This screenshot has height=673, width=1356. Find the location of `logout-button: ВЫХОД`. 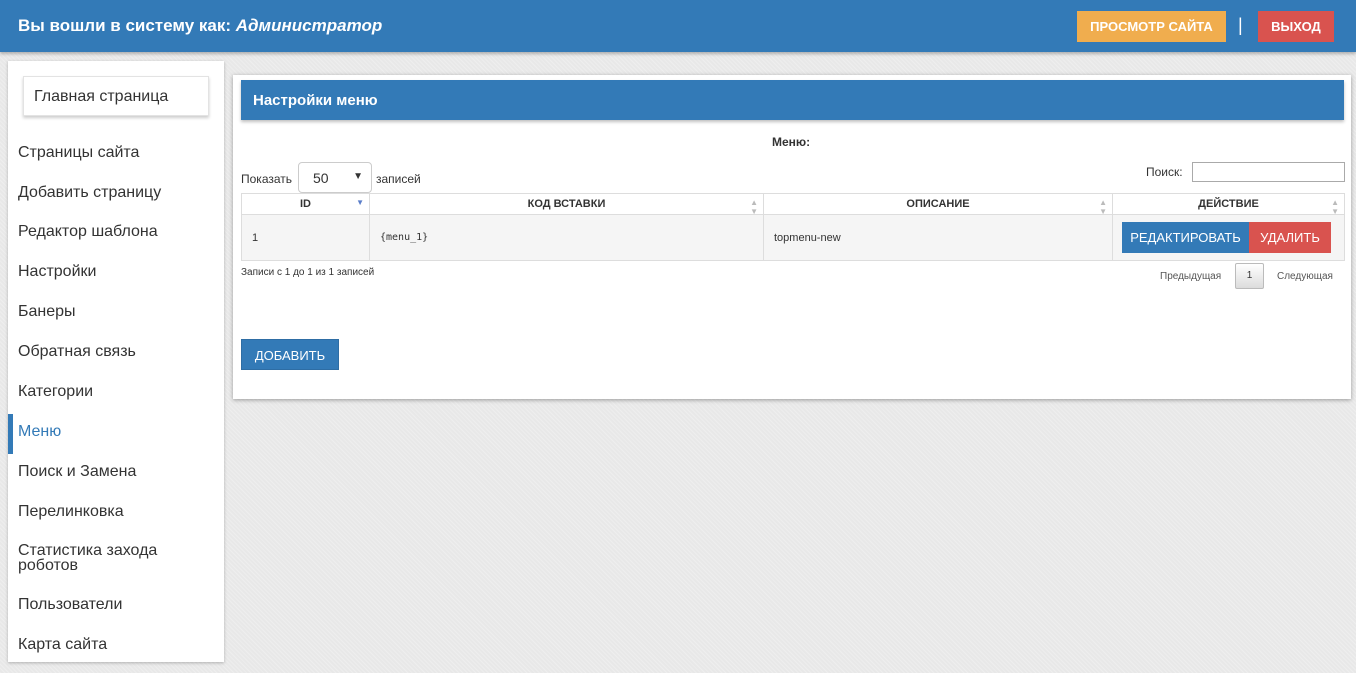

logout-button: ВЫХОД is located at coordinates (1296, 26).